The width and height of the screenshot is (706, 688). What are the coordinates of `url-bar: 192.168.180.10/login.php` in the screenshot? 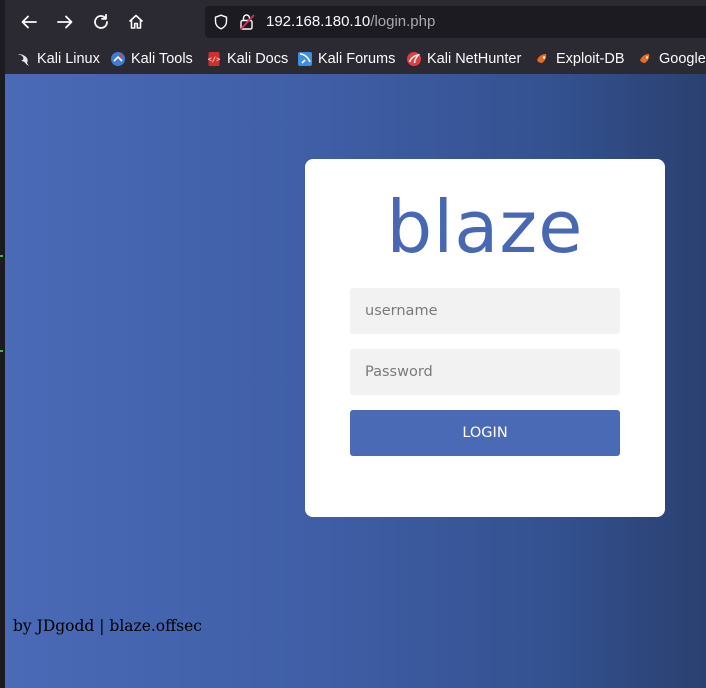 It's located at (455, 22).